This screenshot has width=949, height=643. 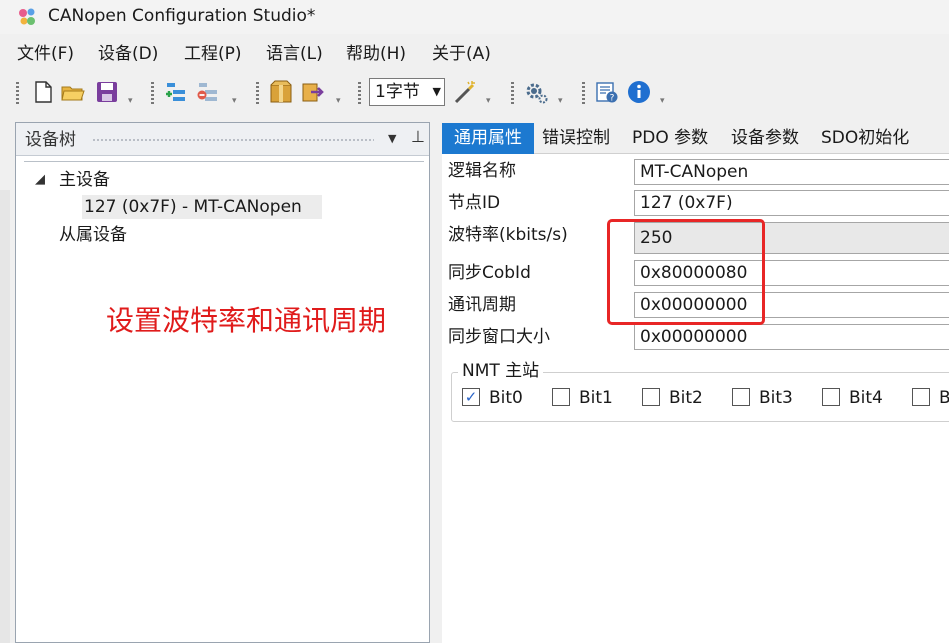 What do you see at coordinates (866, 398) in the screenshot?
I see `bit-label: Bit4` at bounding box center [866, 398].